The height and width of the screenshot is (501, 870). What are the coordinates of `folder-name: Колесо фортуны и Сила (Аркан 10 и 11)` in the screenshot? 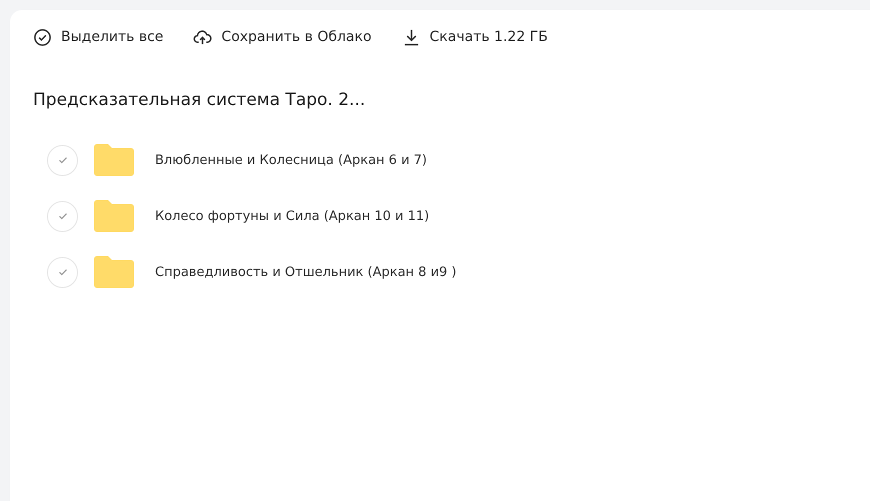 It's located at (292, 216).